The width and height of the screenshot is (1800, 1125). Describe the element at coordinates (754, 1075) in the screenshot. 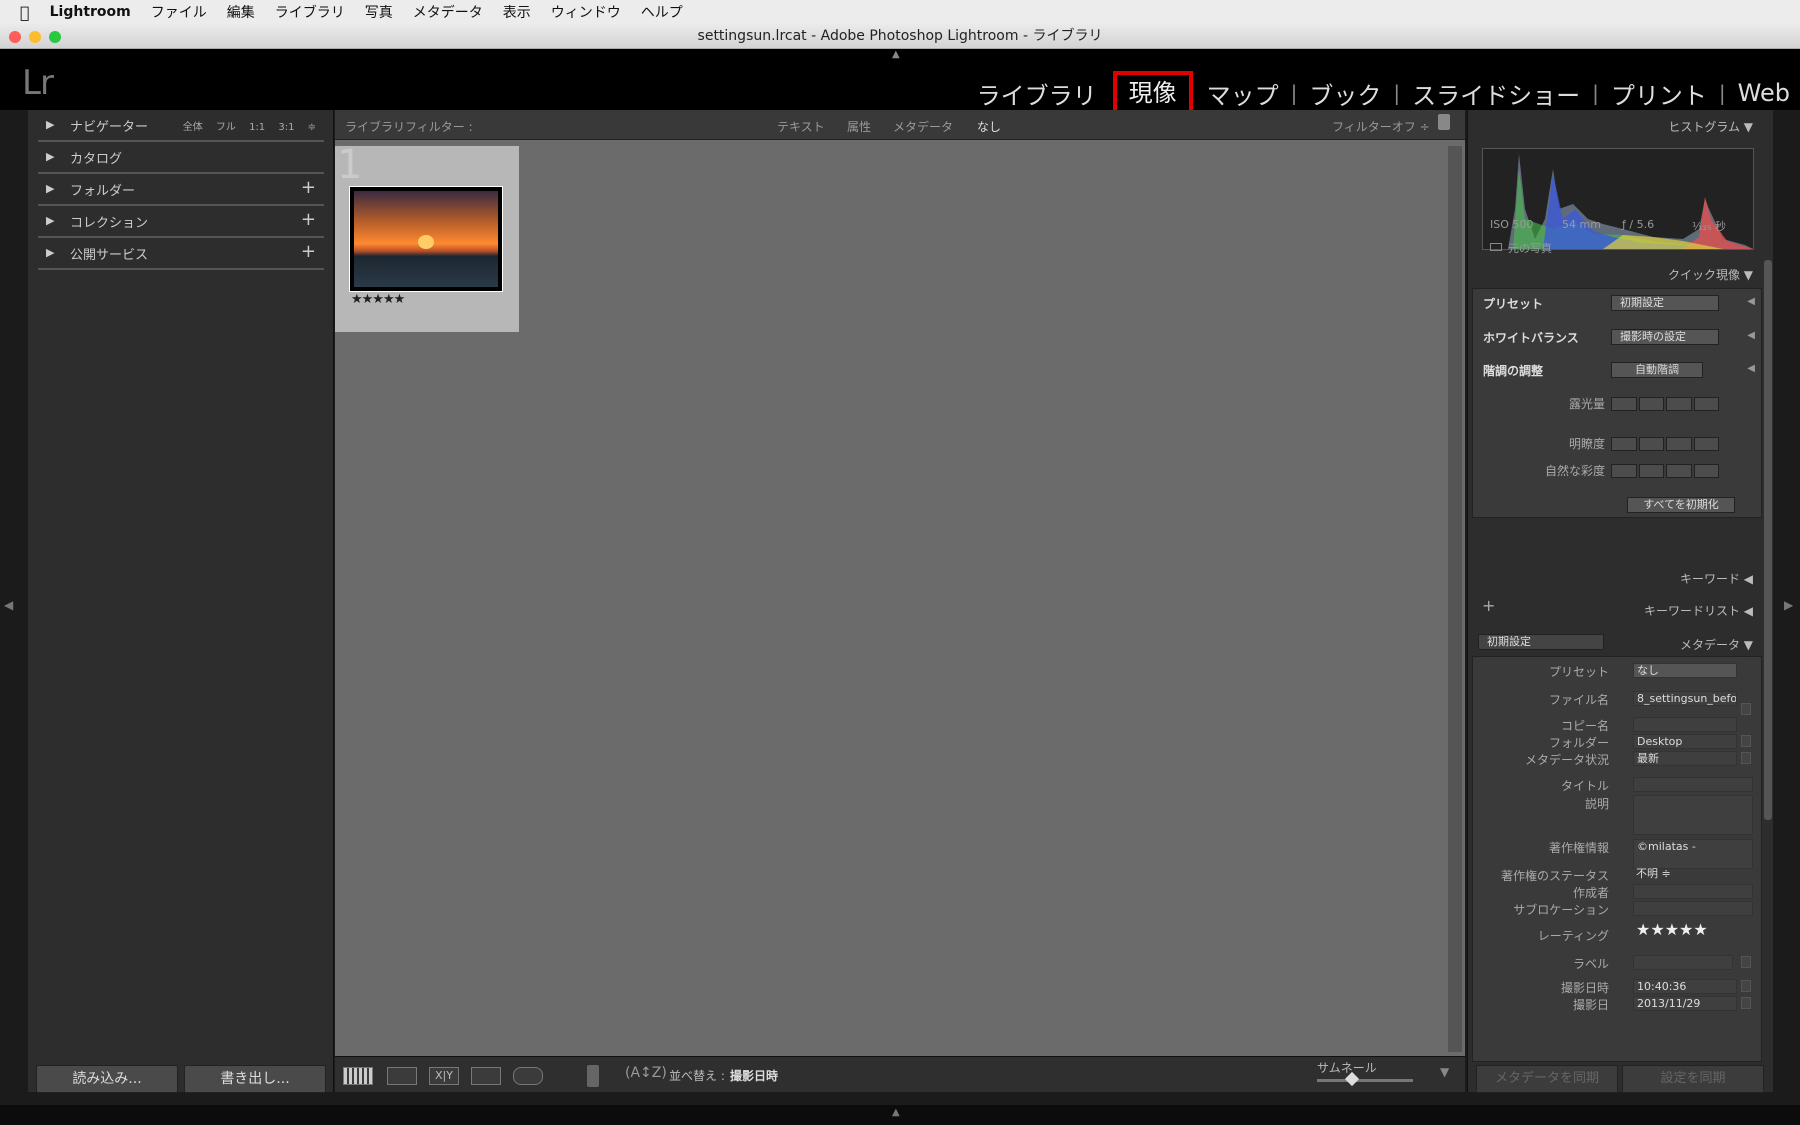

I see `sort-value: 撮影日時` at that location.